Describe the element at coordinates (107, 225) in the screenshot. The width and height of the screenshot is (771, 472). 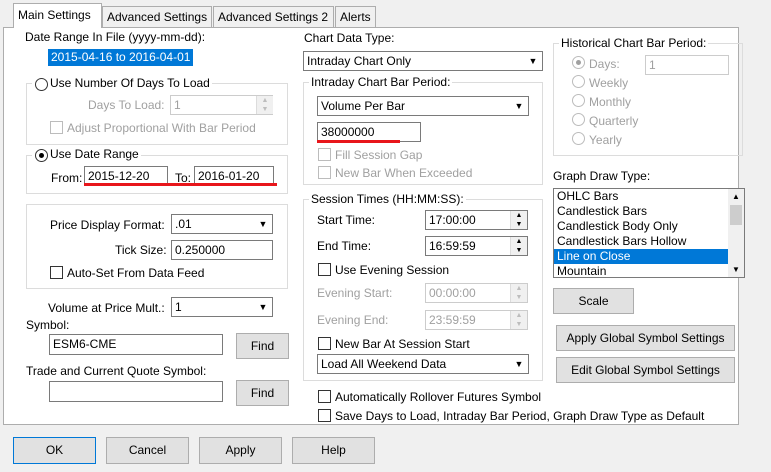
I see `price-format-label: Price Display Format:` at that location.